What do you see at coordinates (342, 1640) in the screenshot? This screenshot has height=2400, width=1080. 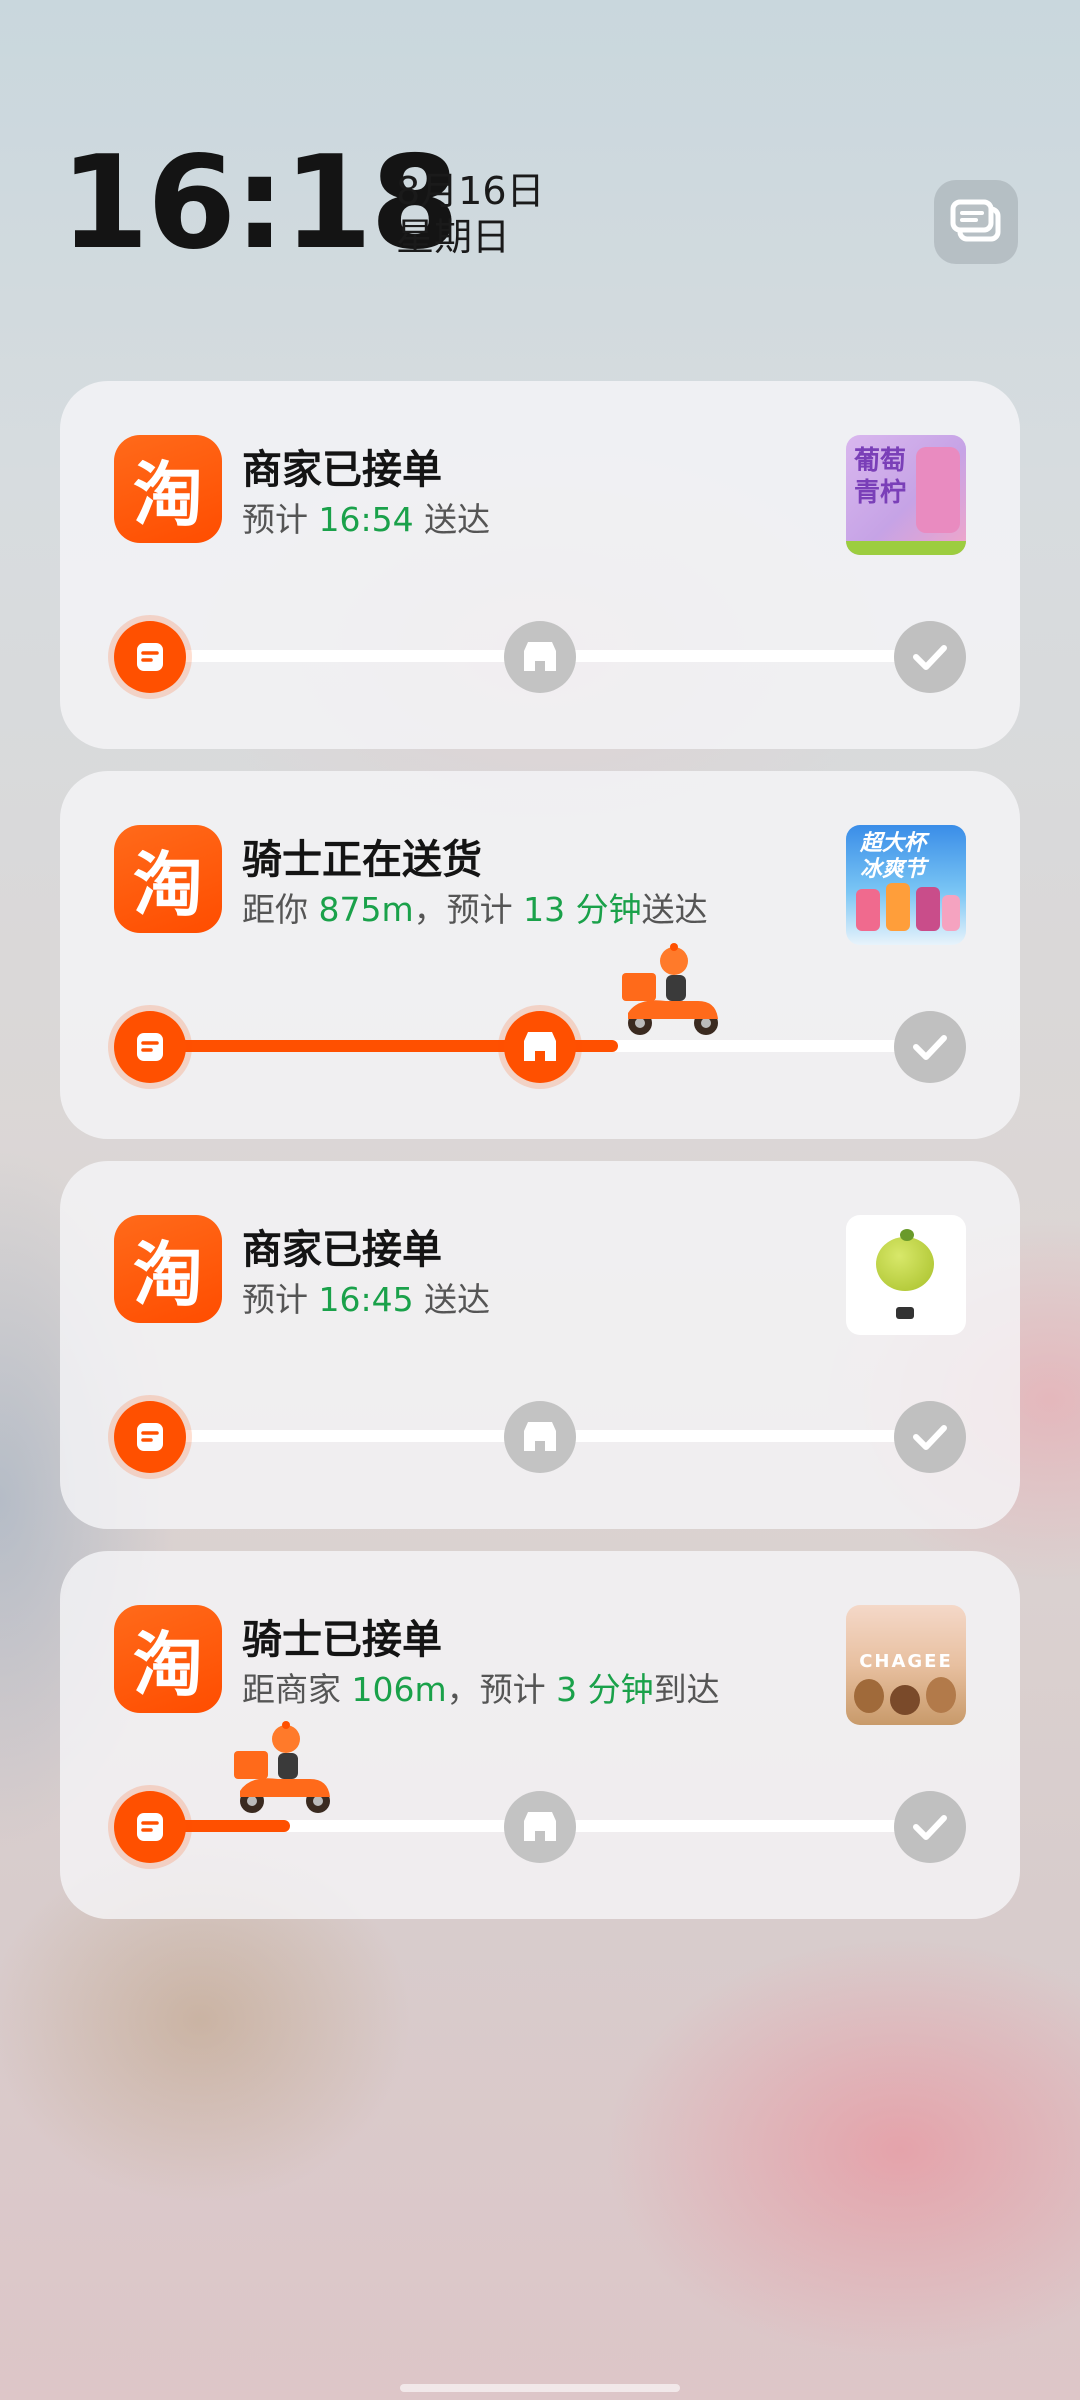 I see `notification-title: 骑士已接单` at bounding box center [342, 1640].